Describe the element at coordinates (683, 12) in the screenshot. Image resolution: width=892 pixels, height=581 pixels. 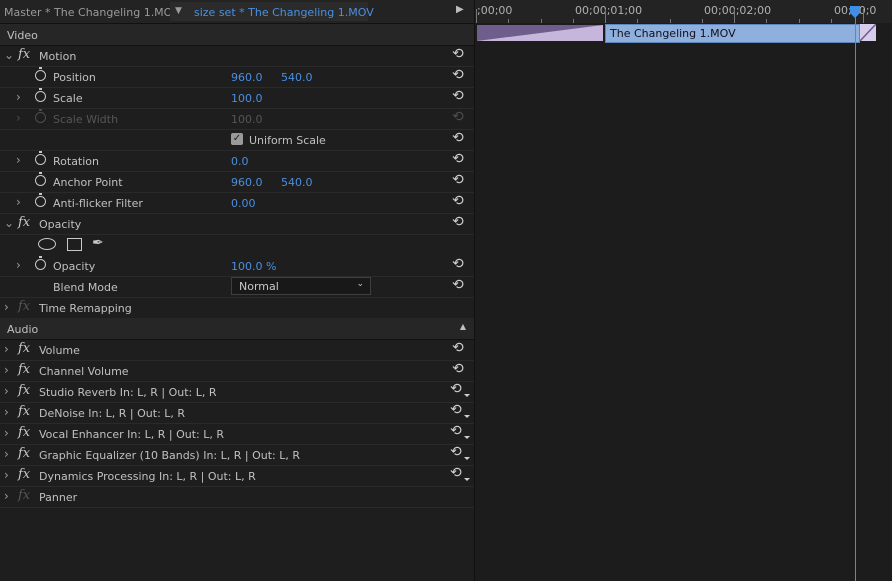
I see `time-ruler: ;00;00 00;00;01;00 00;00;02;00 00;00;0` at that location.